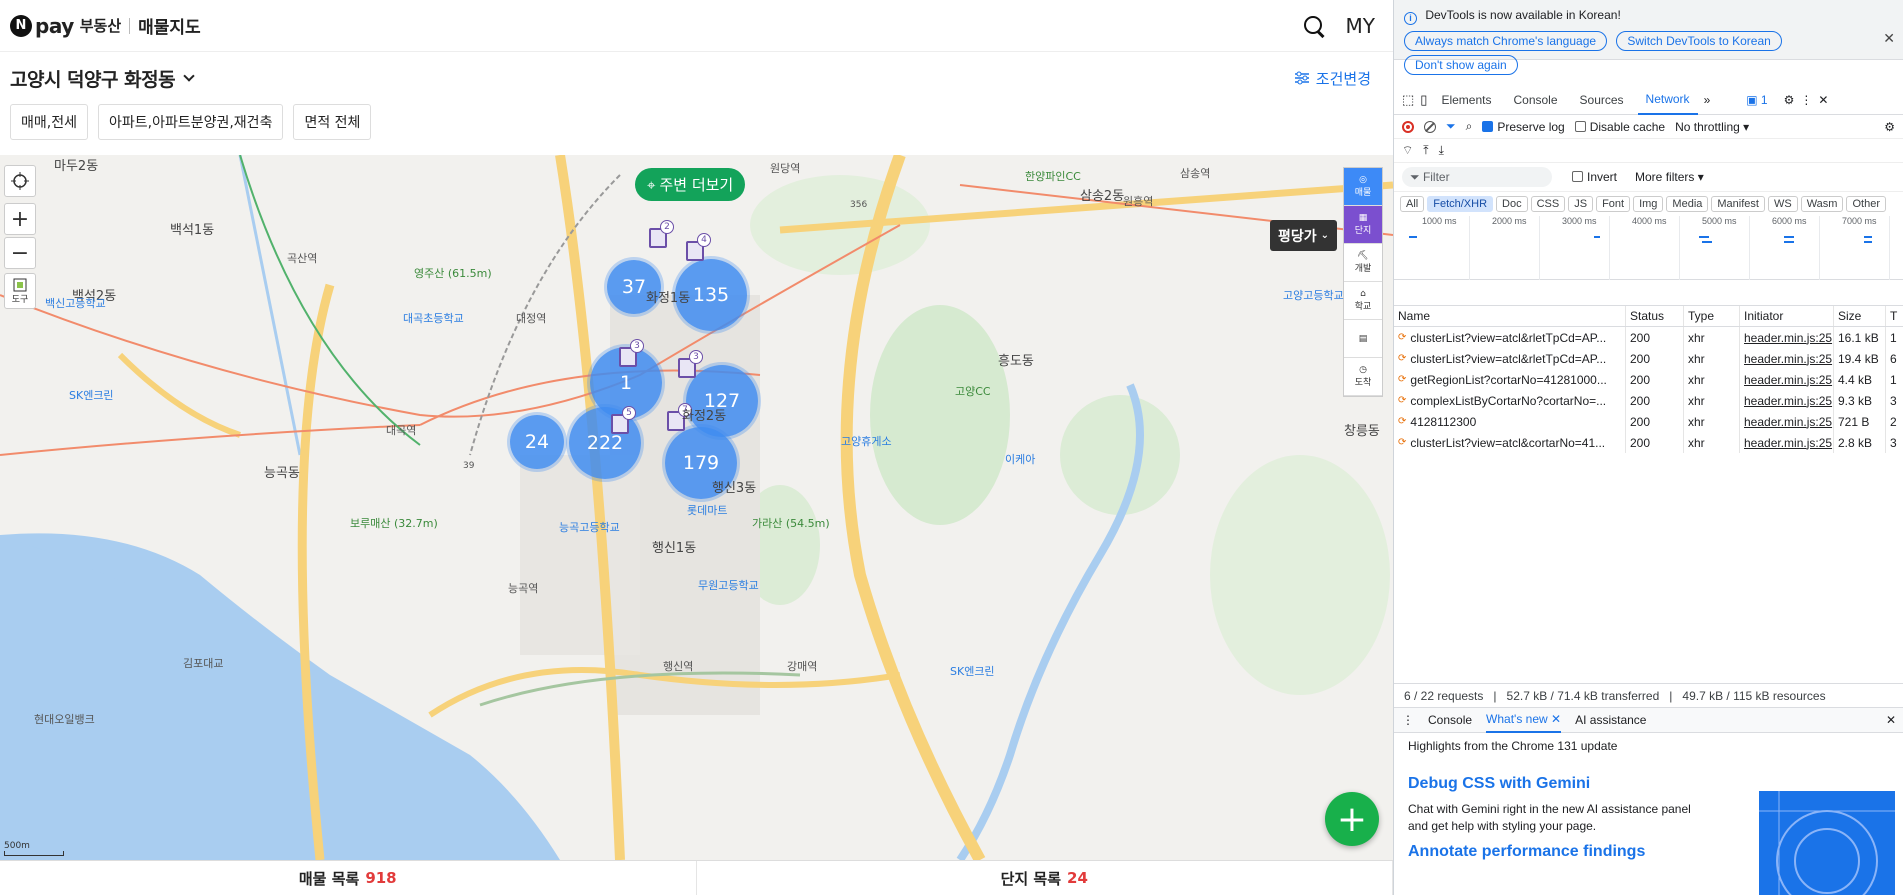 This screenshot has height=895, width=1903. What do you see at coordinates (1363, 339) in the screenshot?
I see `layer-other-button: ▤` at bounding box center [1363, 339].